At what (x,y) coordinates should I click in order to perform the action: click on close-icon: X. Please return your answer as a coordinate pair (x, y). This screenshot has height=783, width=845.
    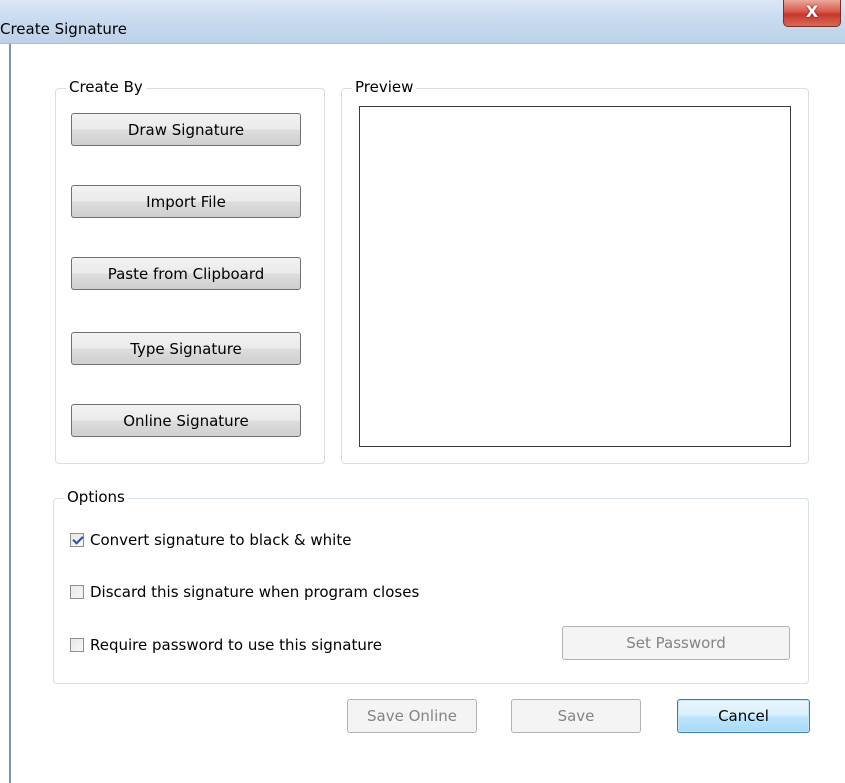
    Looking at the image, I should click on (812, 11).